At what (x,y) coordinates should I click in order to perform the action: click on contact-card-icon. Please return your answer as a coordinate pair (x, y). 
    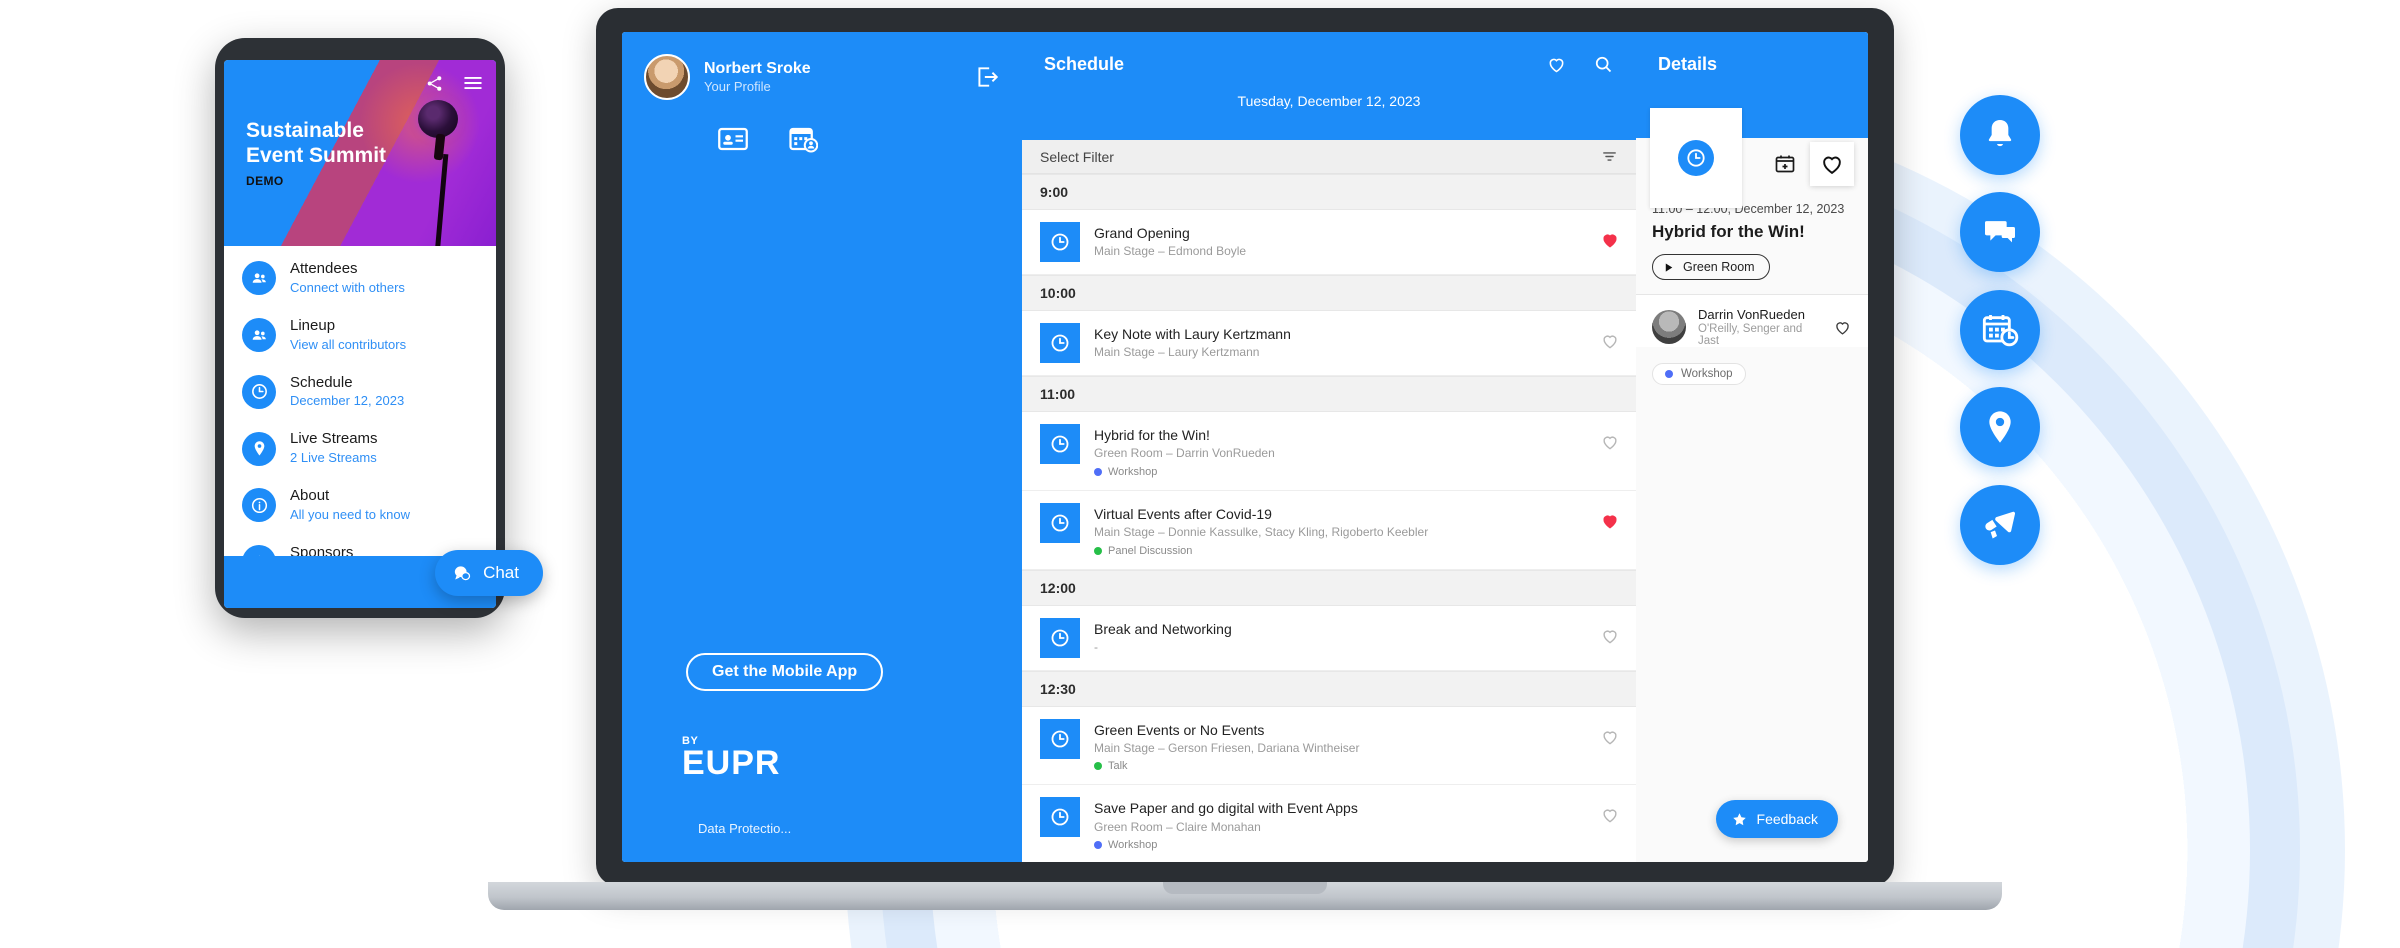
    Looking at the image, I should click on (733, 139).